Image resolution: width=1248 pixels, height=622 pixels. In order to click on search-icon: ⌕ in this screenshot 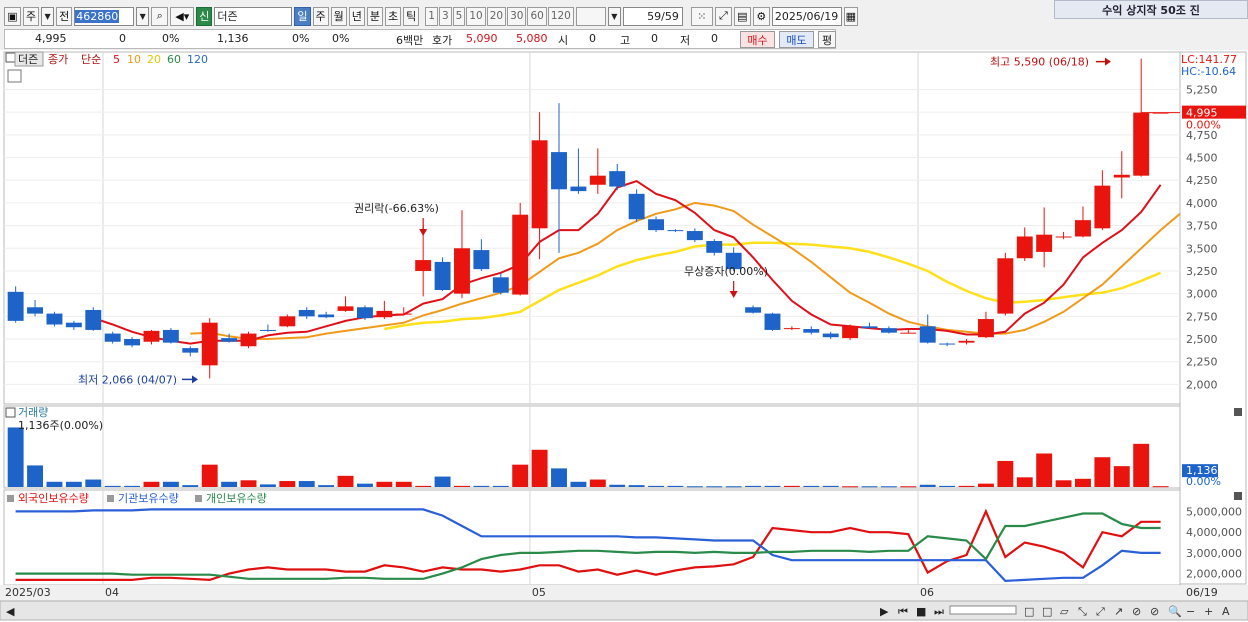, I will do `click(160, 16)`.